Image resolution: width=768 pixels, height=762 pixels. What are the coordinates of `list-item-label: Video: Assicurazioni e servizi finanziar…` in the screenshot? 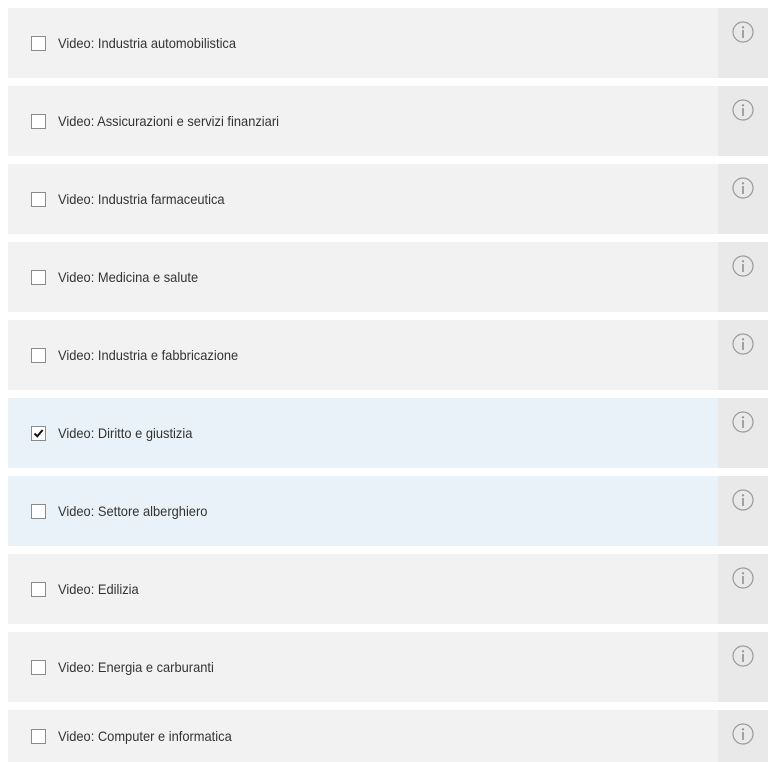 It's located at (168, 121).